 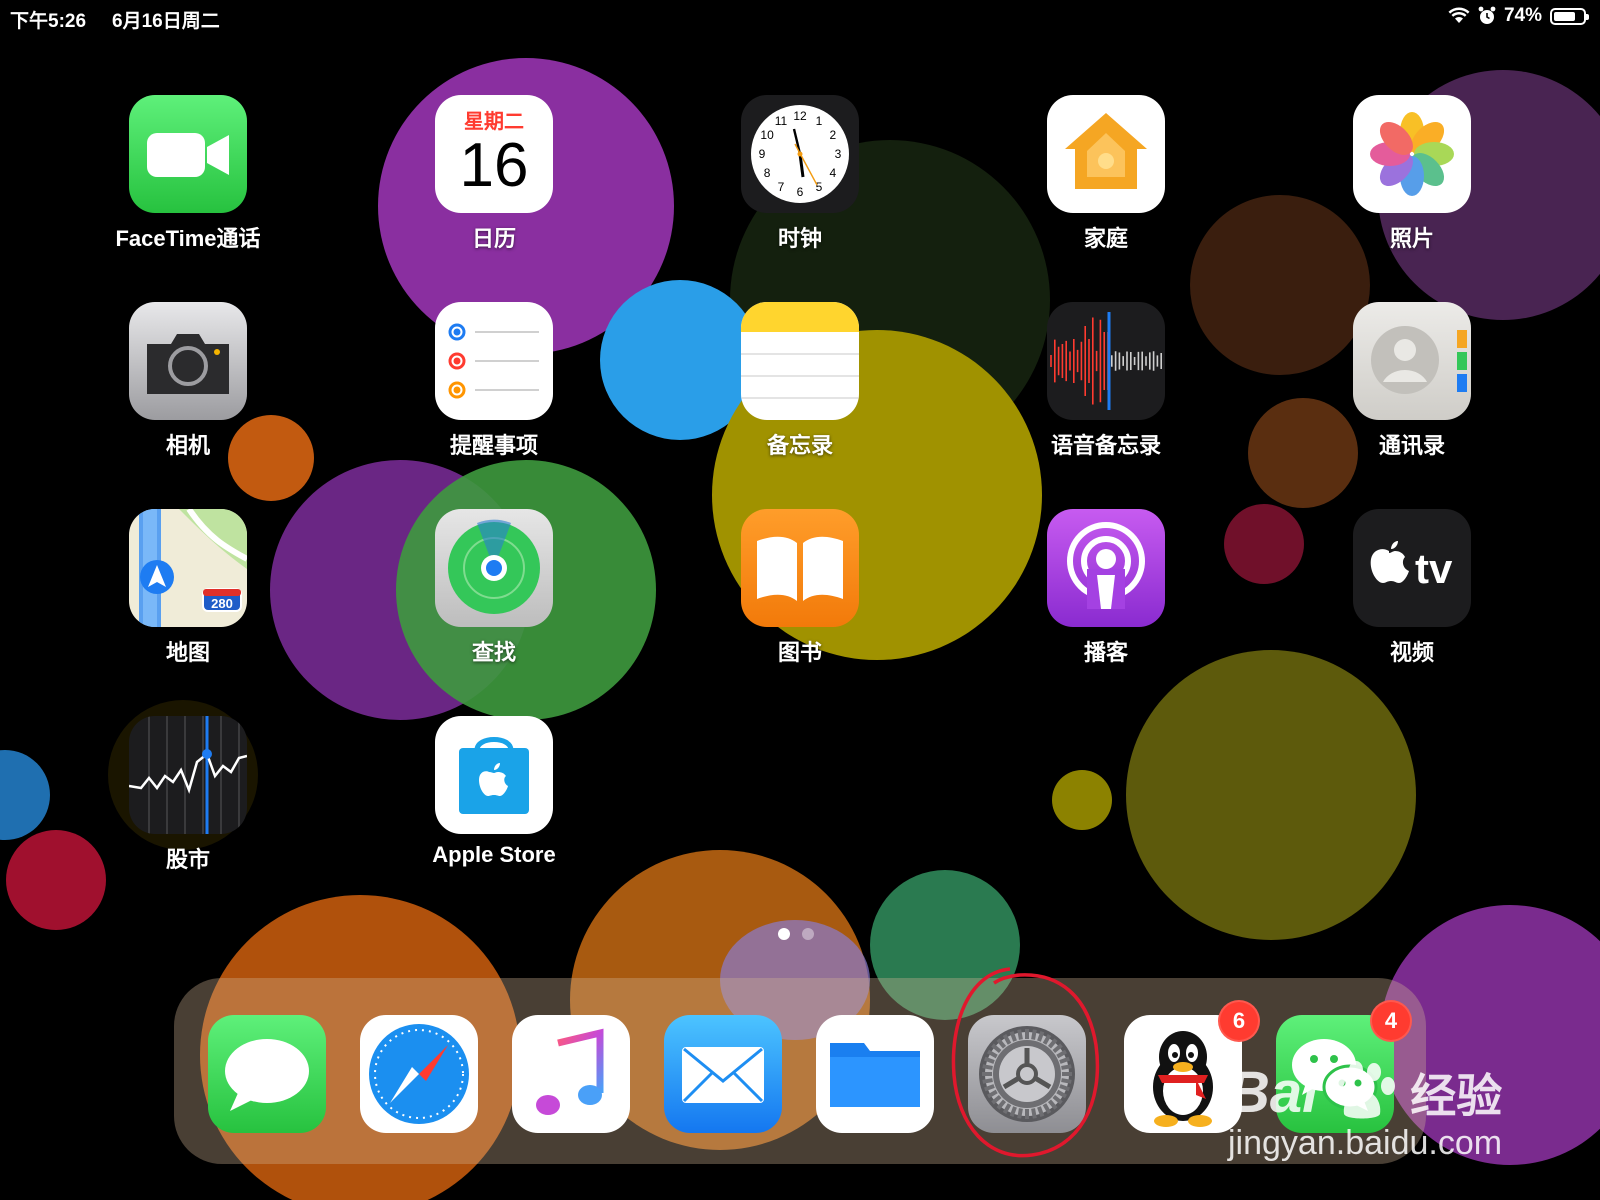 What do you see at coordinates (781, 187) in the screenshot?
I see `clock-number: 7` at bounding box center [781, 187].